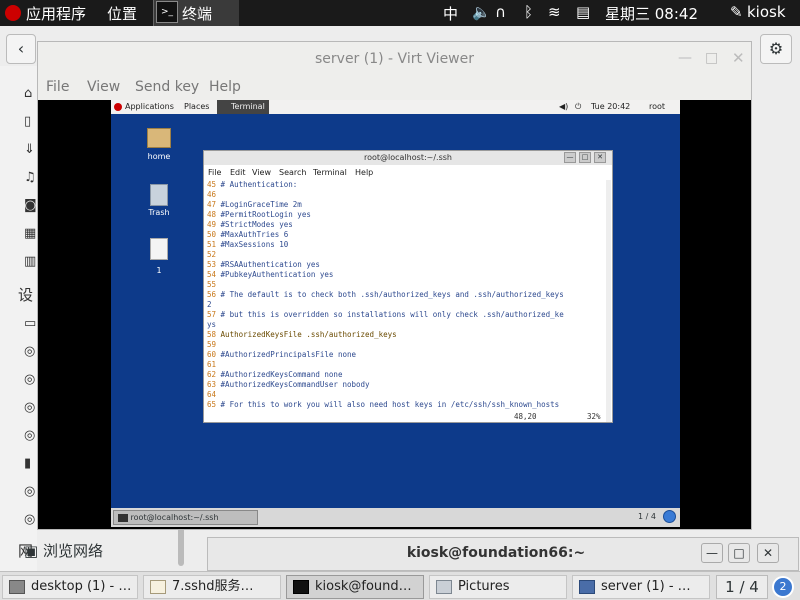  What do you see at coordinates (27, 463) in the screenshot?
I see `usb-icon: ▮` at bounding box center [27, 463].